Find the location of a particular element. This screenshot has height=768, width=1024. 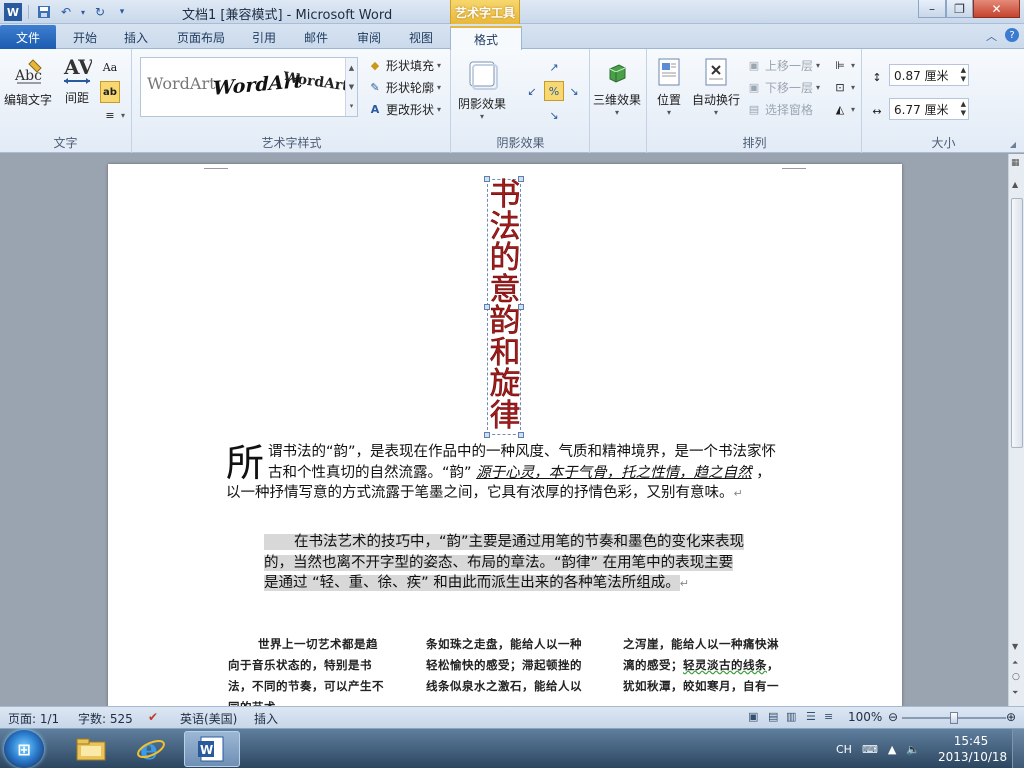

word-count: 字数: 525 is located at coordinates (105, 718).